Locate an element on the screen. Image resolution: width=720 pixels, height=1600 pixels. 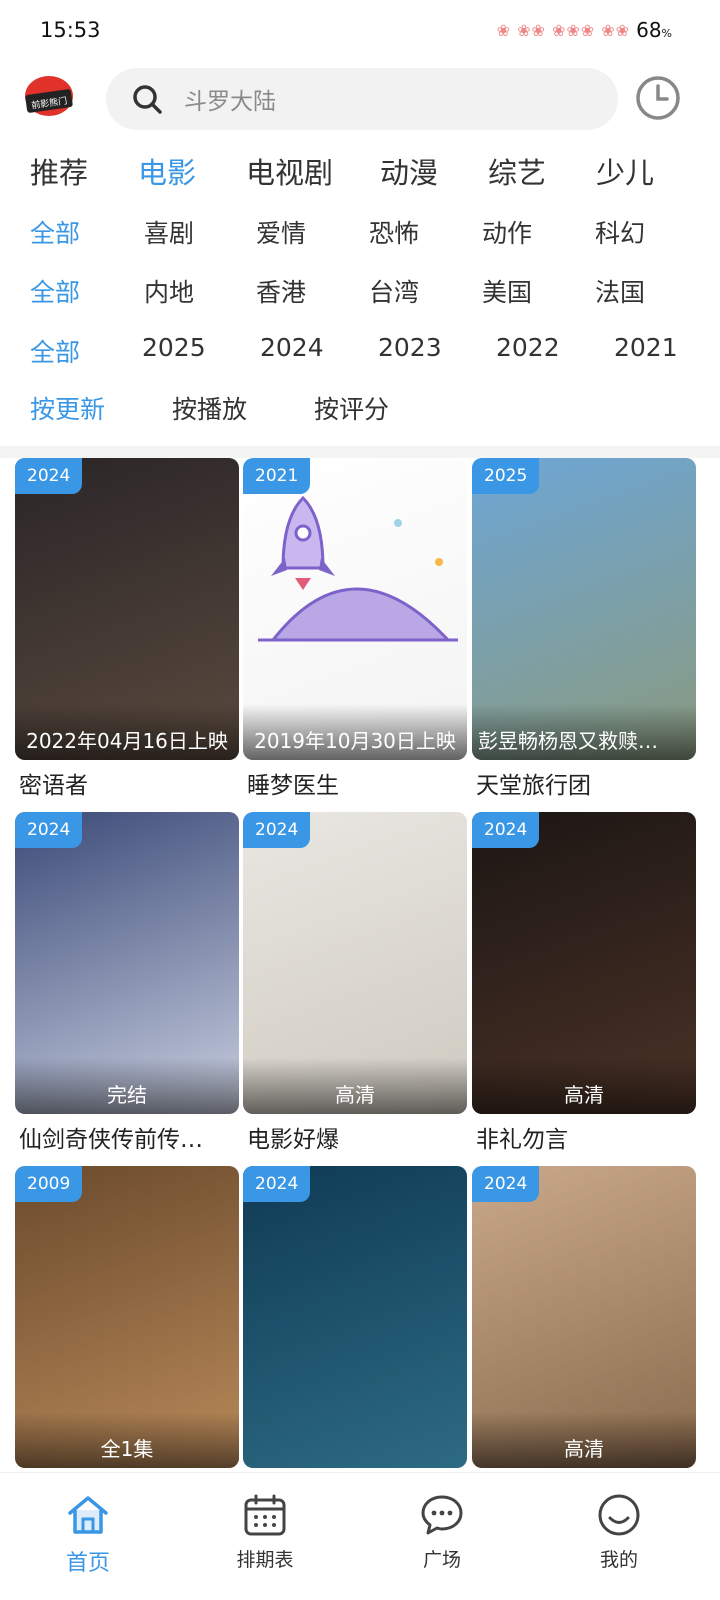
nav-label: 排期表 is located at coordinates (265, 1560).